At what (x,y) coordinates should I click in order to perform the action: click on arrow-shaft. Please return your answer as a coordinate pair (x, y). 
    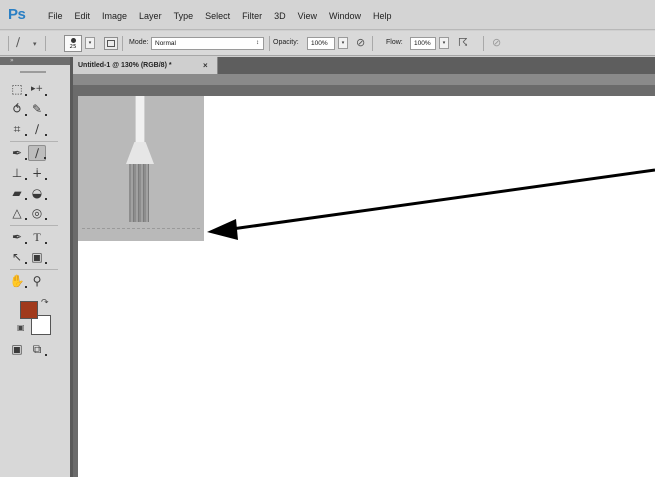
    Looking at the image, I should click on (443, 199).